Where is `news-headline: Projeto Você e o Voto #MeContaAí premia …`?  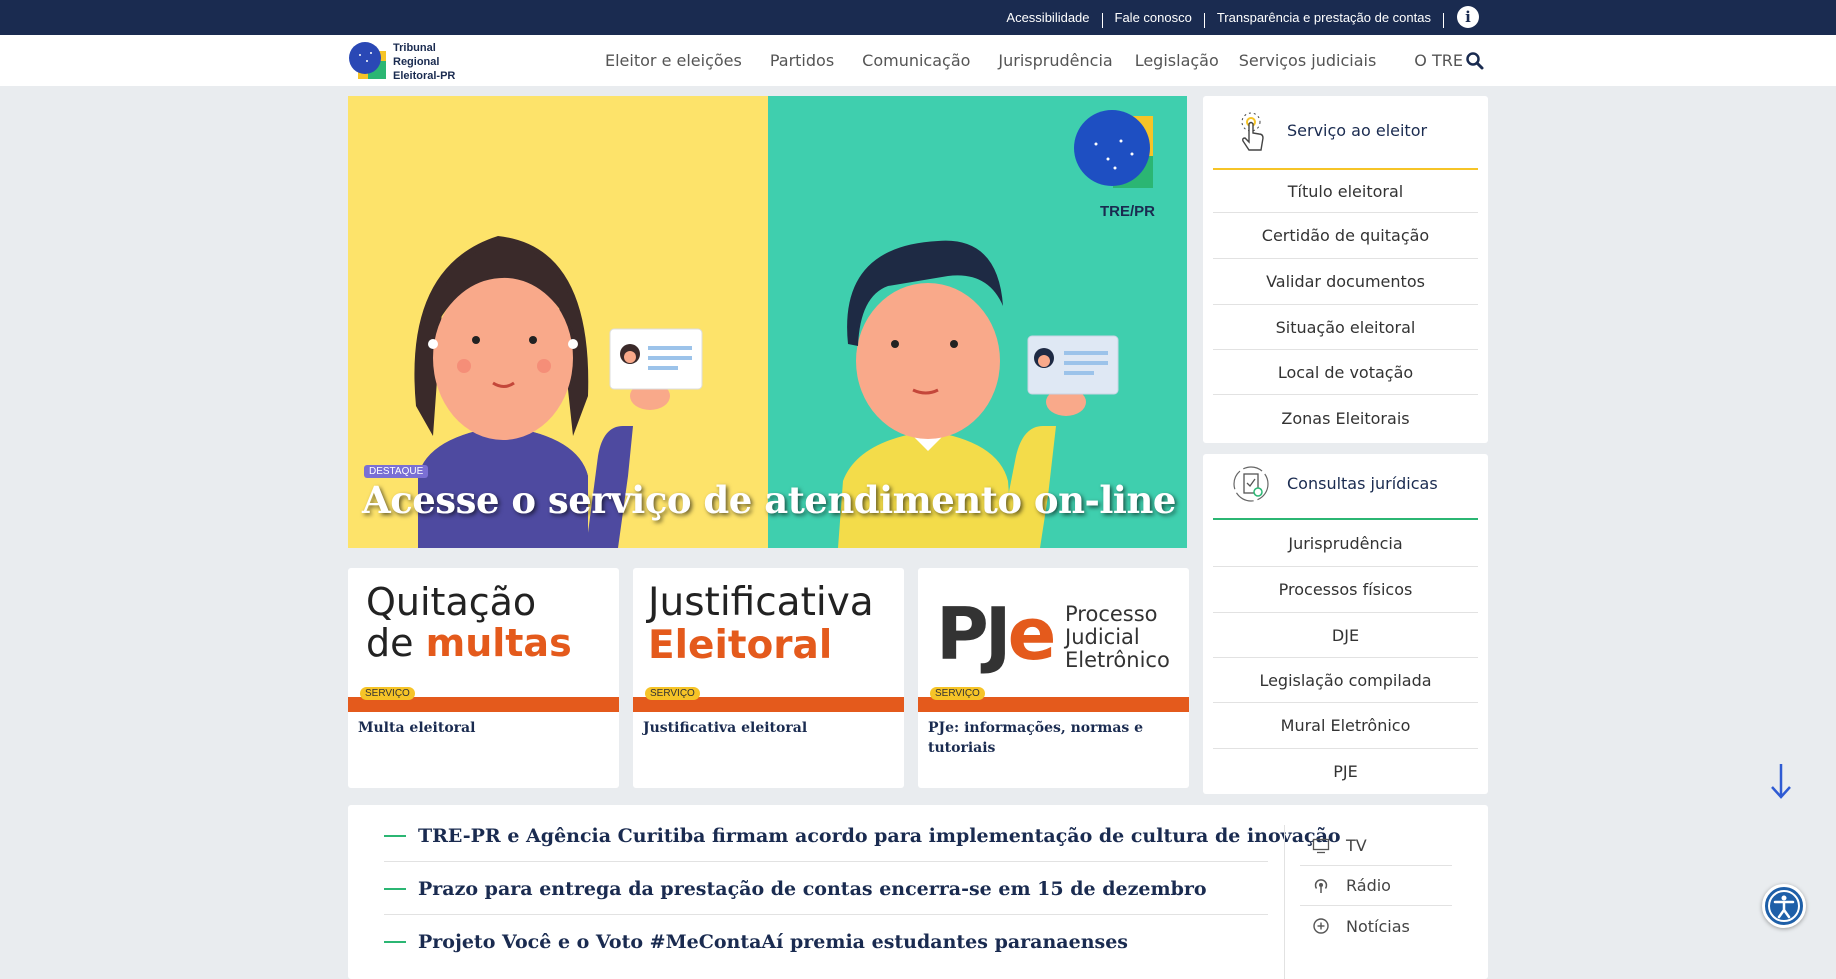 news-headline: Projeto Você e o Voto #MeContaAí premia … is located at coordinates (773, 942).